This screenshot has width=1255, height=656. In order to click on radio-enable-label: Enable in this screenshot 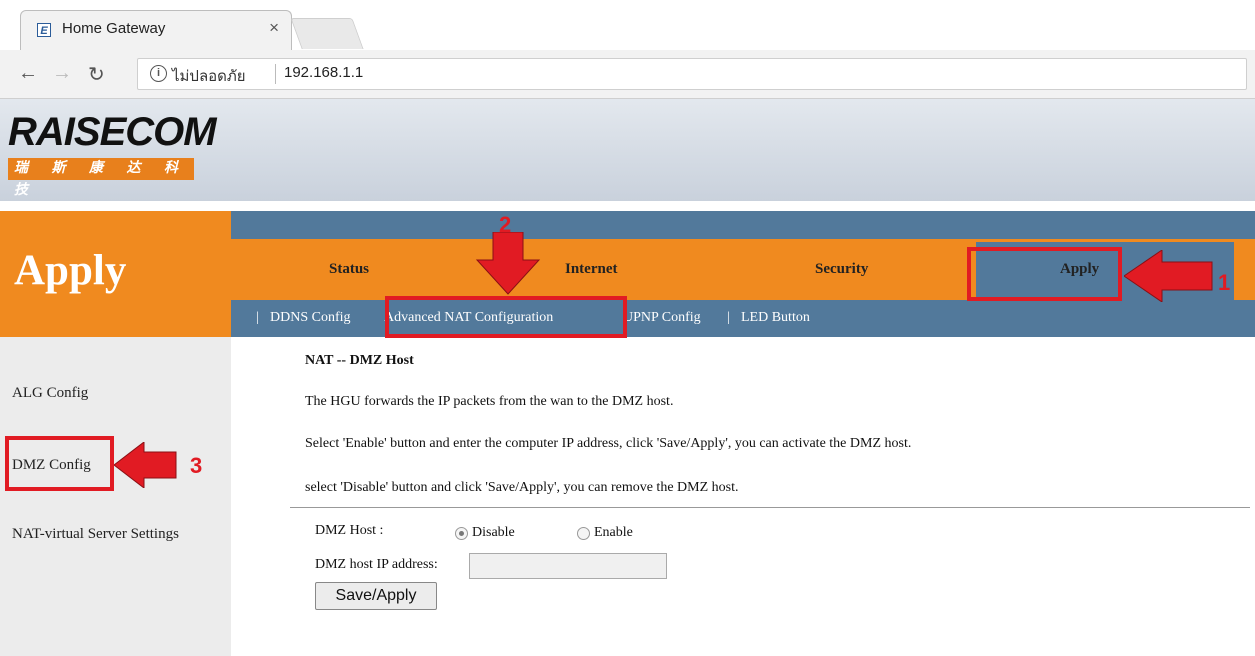, I will do `click(613, 533)`.